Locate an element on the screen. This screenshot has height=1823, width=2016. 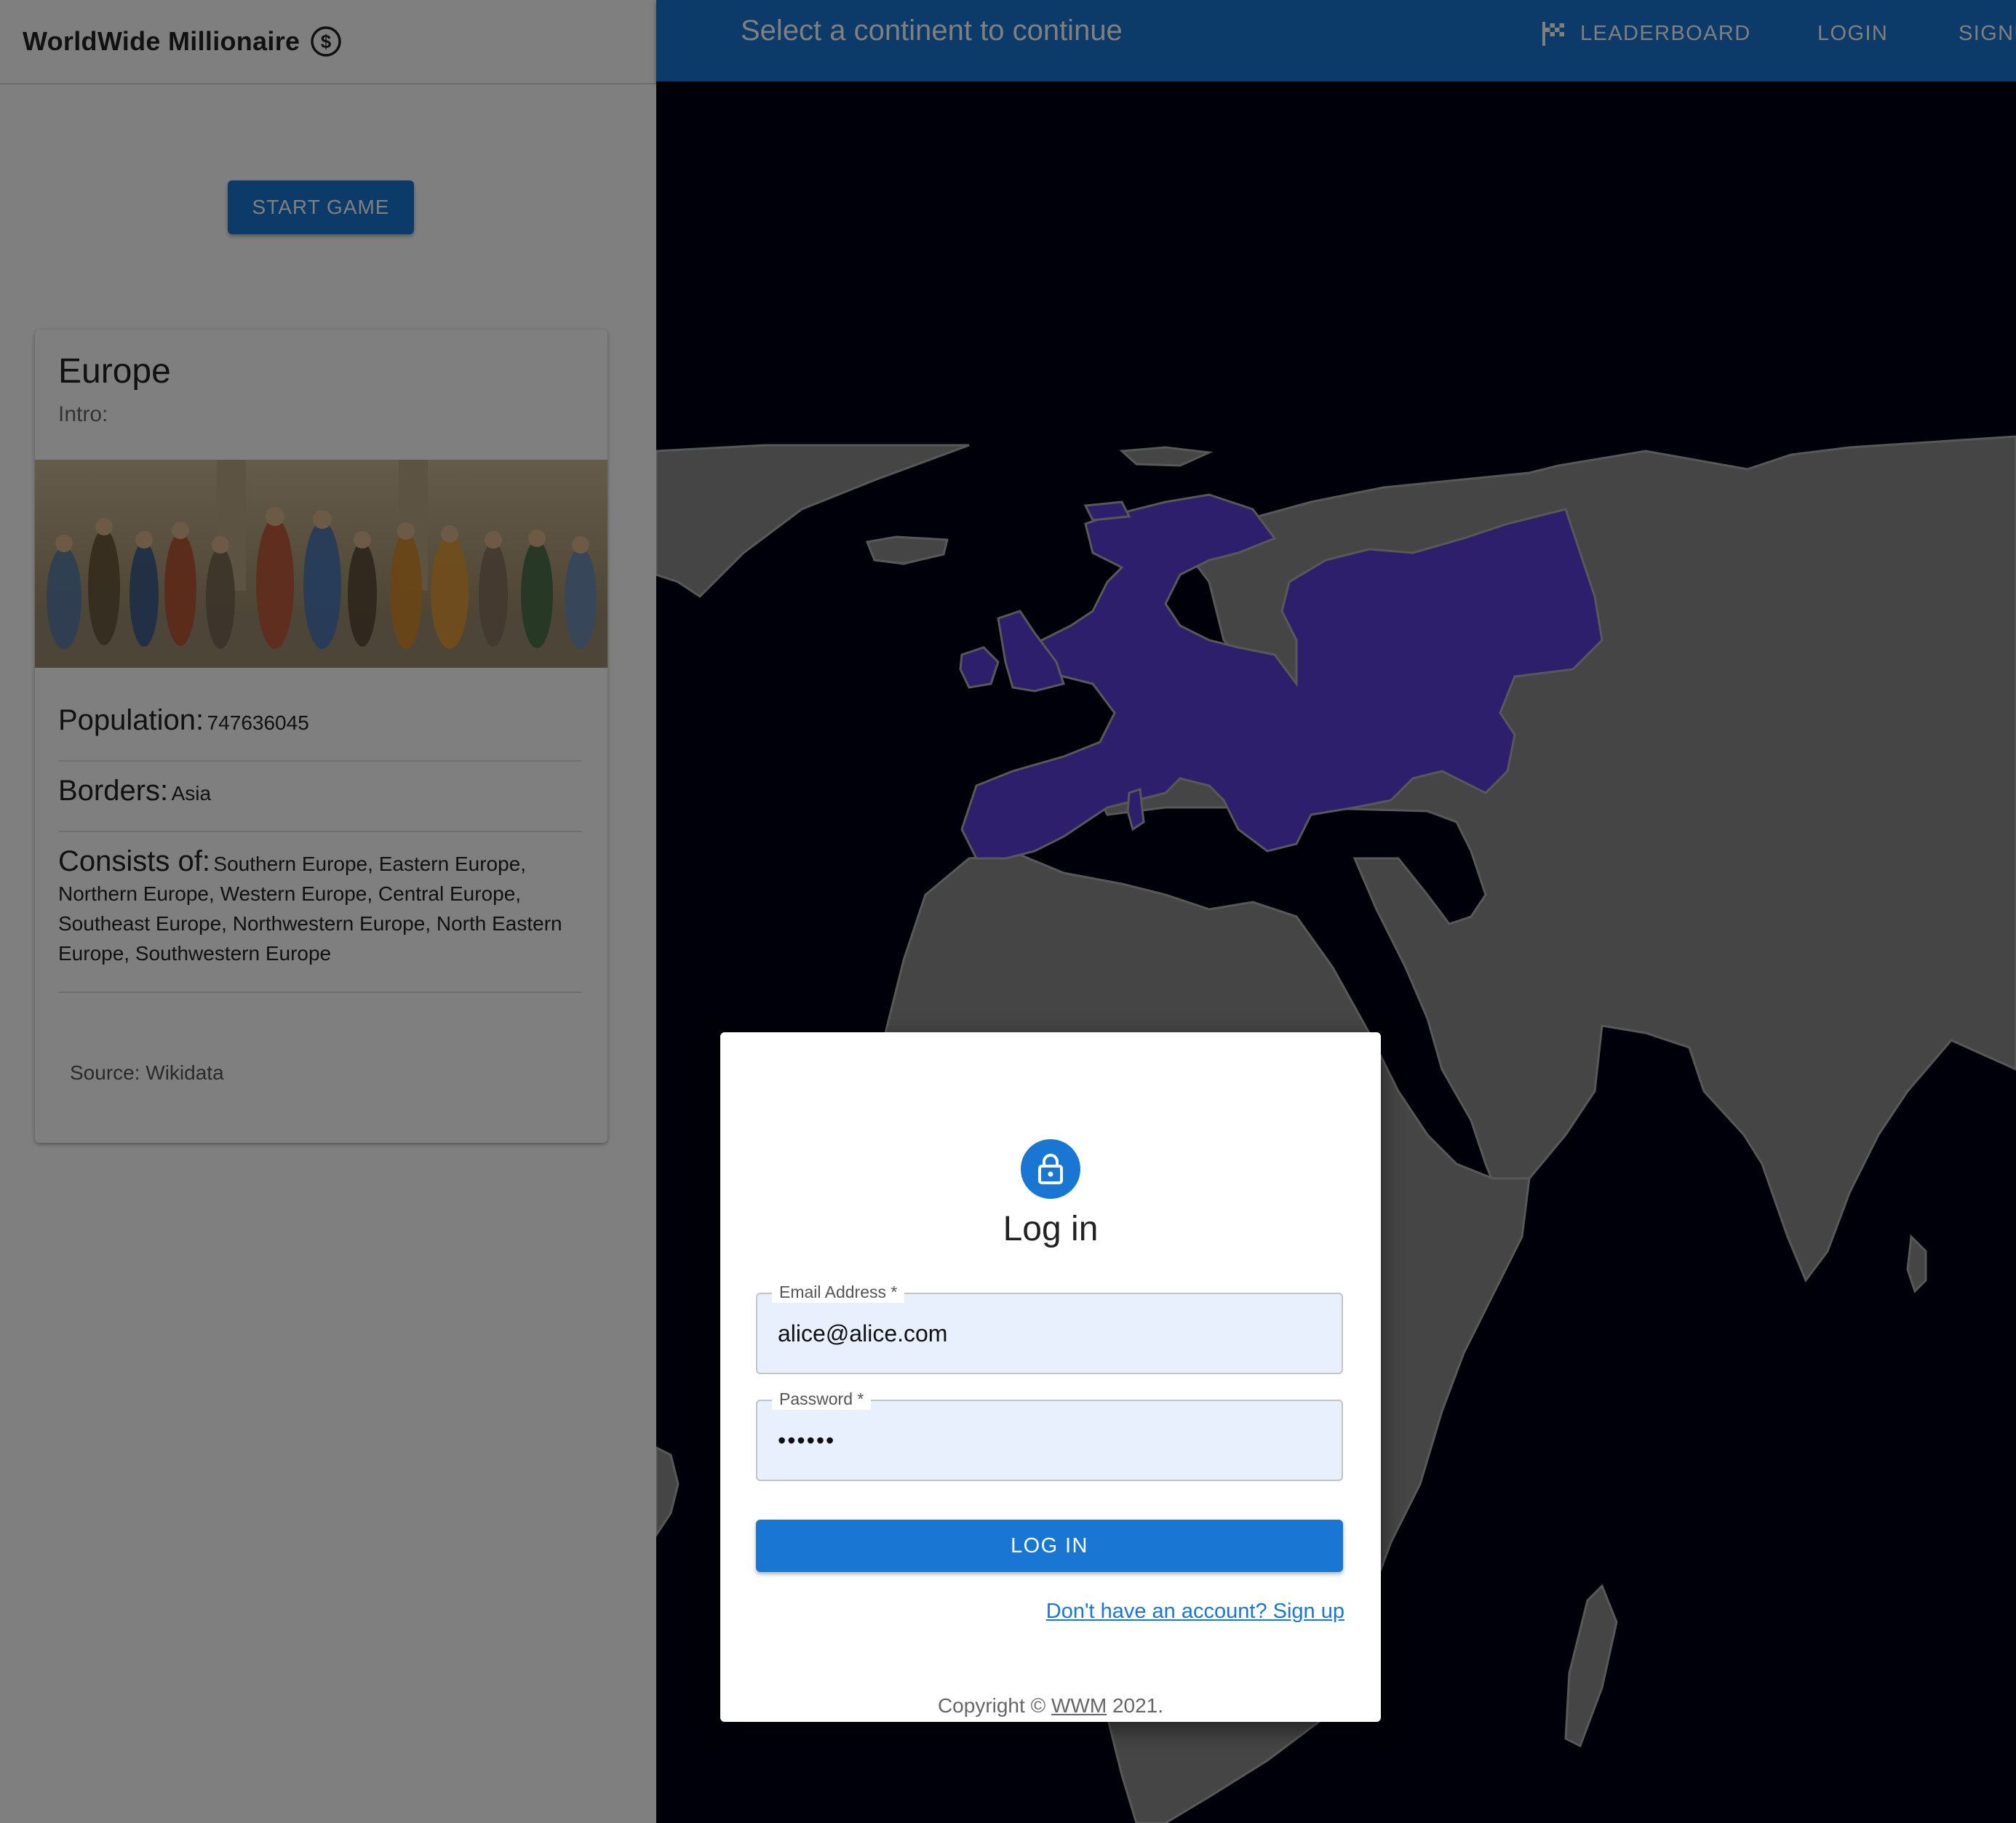
password-input: •••••• is located at coordinates (1047, 1440).